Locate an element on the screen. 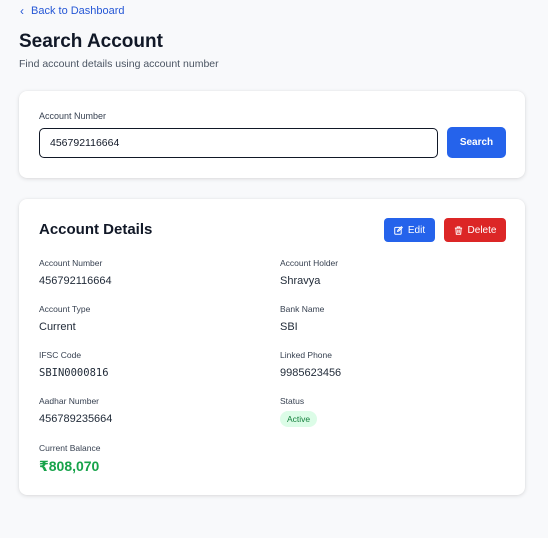  page-title: Search Account is located at coordinates (91, 41).